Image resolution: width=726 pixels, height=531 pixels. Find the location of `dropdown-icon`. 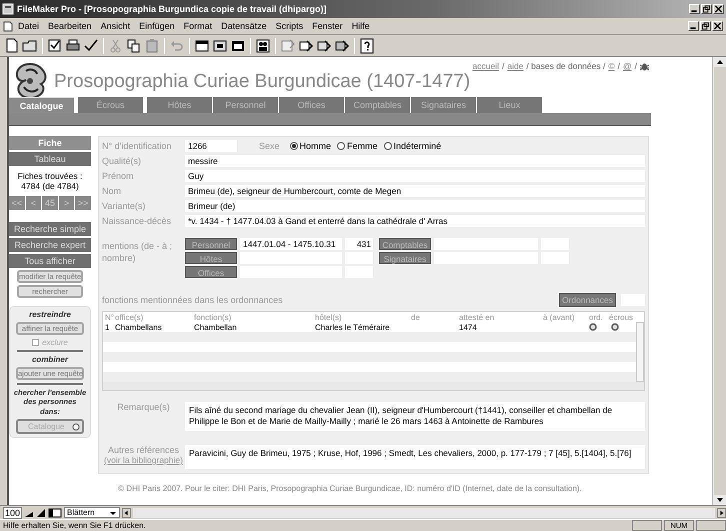

dropdown-icon is located at coordinates (76, 426).